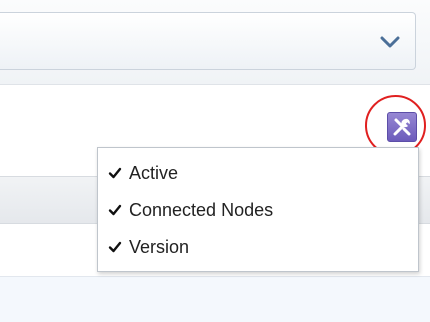 This screenshot has height=322, width=430. I want to click on tools-icon, so click(402, 127).